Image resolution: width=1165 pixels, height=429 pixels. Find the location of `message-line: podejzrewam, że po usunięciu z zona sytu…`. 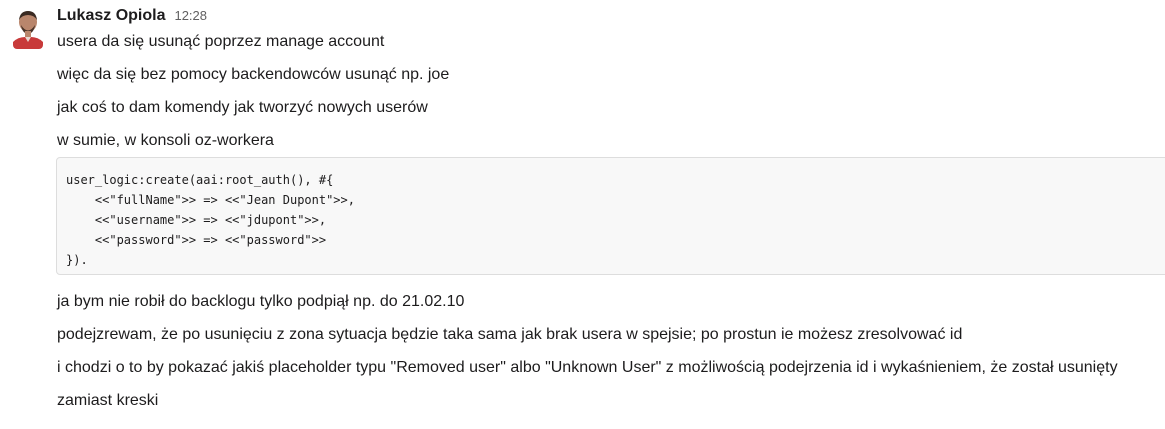

message-line: podejzrewam, że po usunięciu z zona sytu… is located at coordinates (510, 334).